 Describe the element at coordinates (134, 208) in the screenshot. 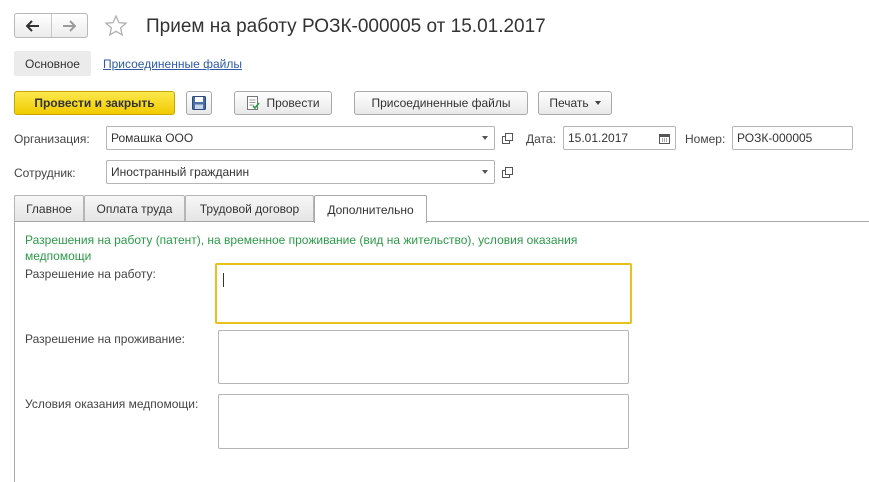

I see `tab-payment: Оплата труда` at that location.